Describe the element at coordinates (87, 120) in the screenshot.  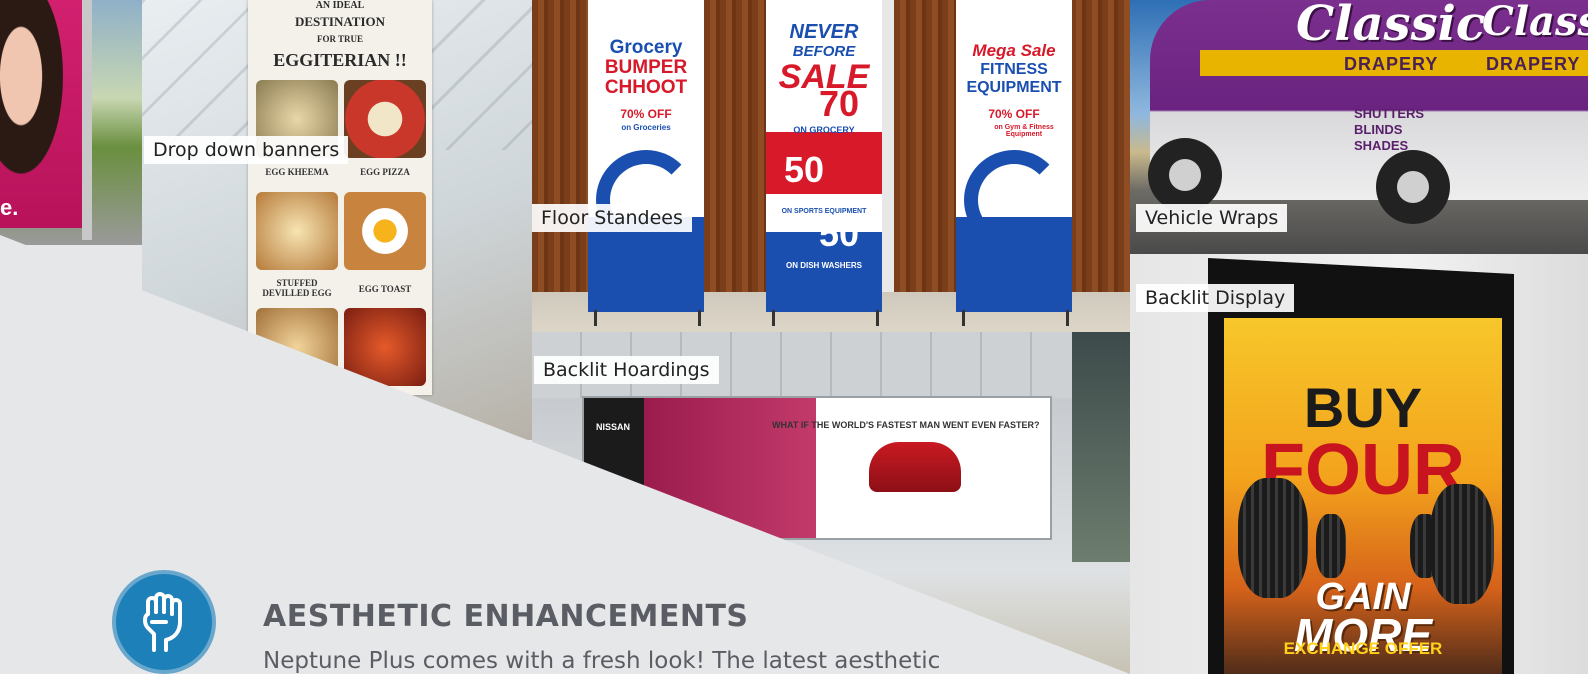
I see `banner-stand` at that location.